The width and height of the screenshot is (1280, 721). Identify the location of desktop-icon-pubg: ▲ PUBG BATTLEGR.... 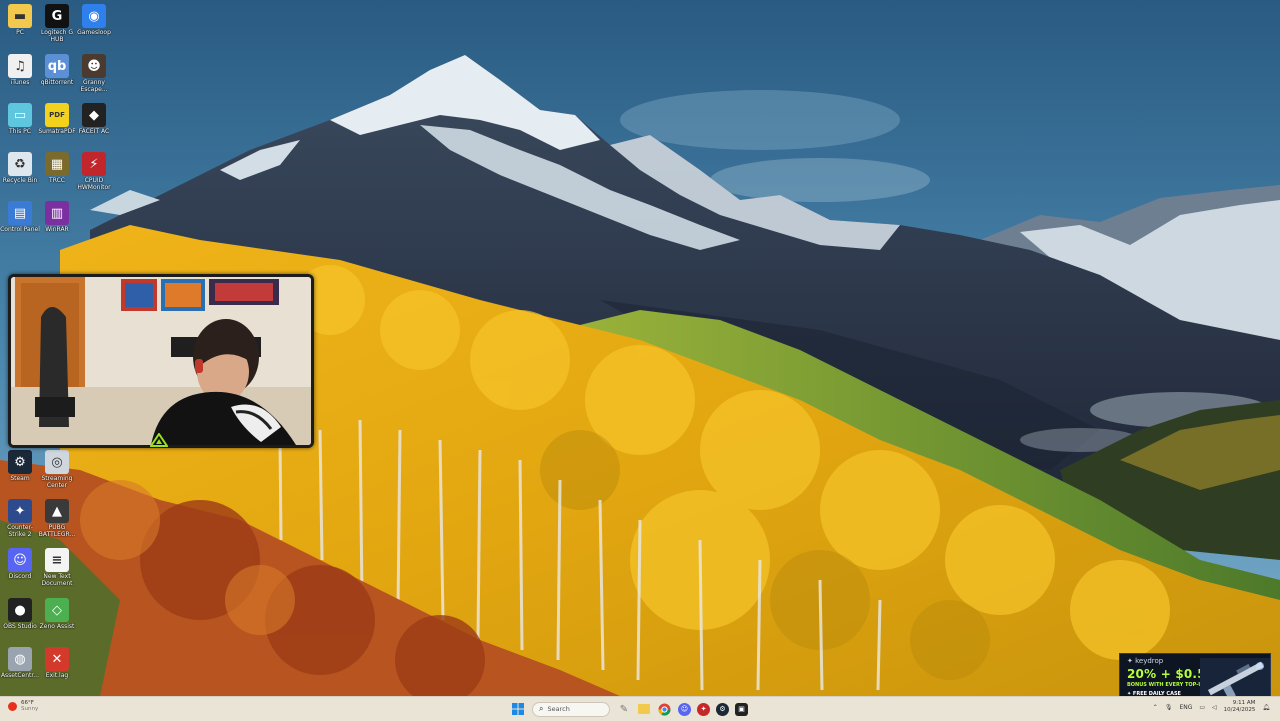
(57, 516).